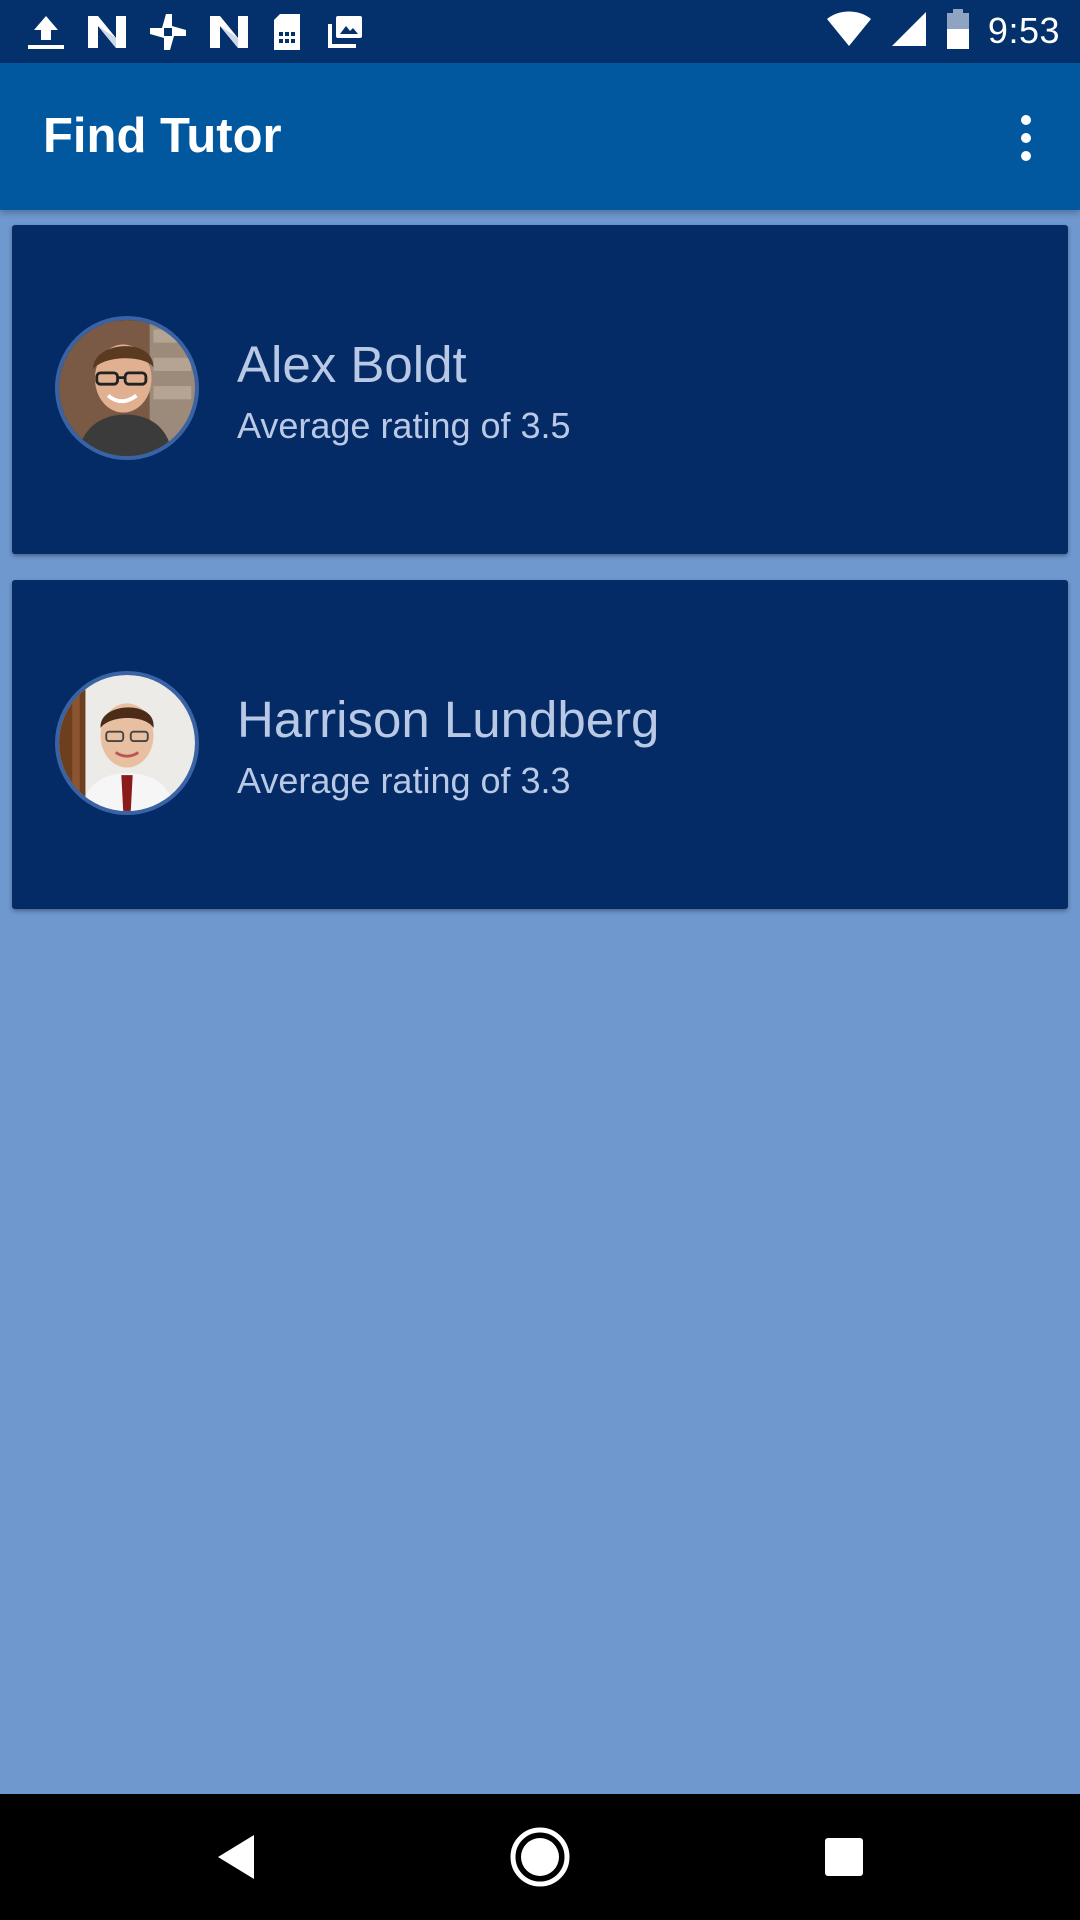  I want to click on status-bar: 9:53, so click(540, 31).